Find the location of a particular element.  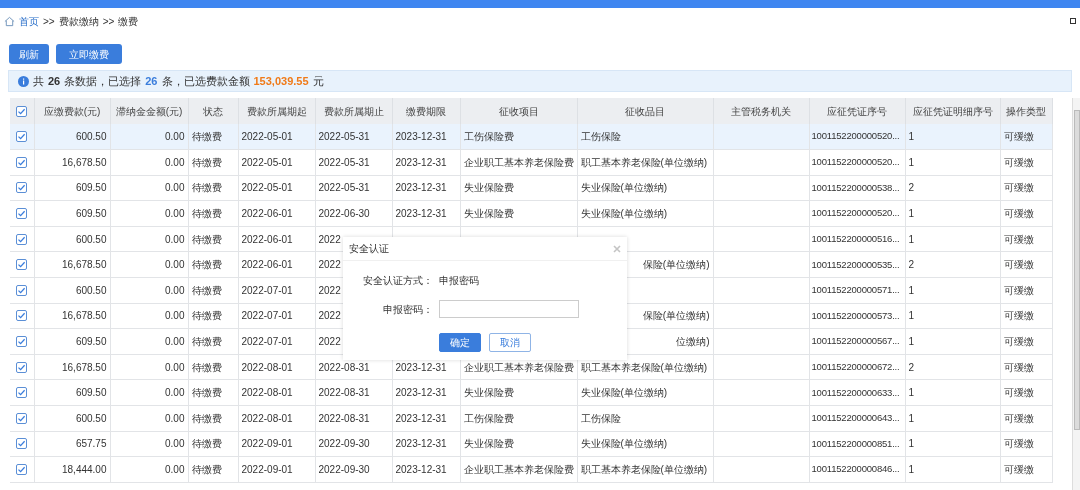

column-header: 费款所属期止 is located at coordinates (353, 111).